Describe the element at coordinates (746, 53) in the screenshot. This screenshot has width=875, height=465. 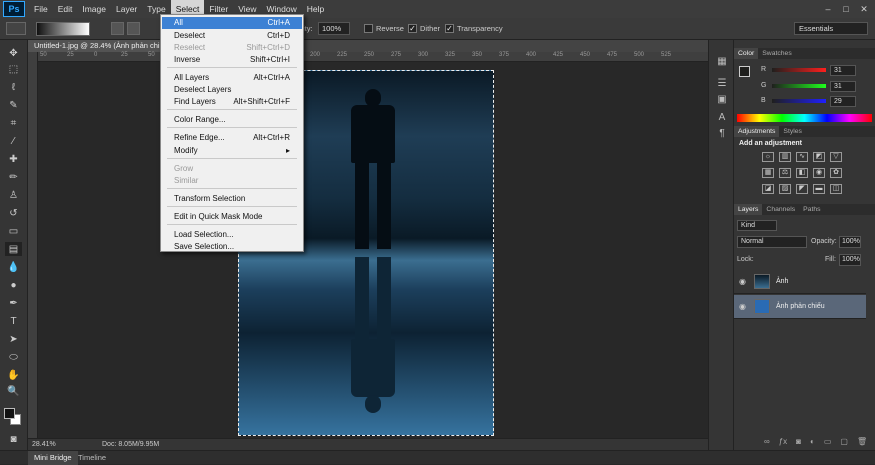
I see `tab-color: Color` at that location.